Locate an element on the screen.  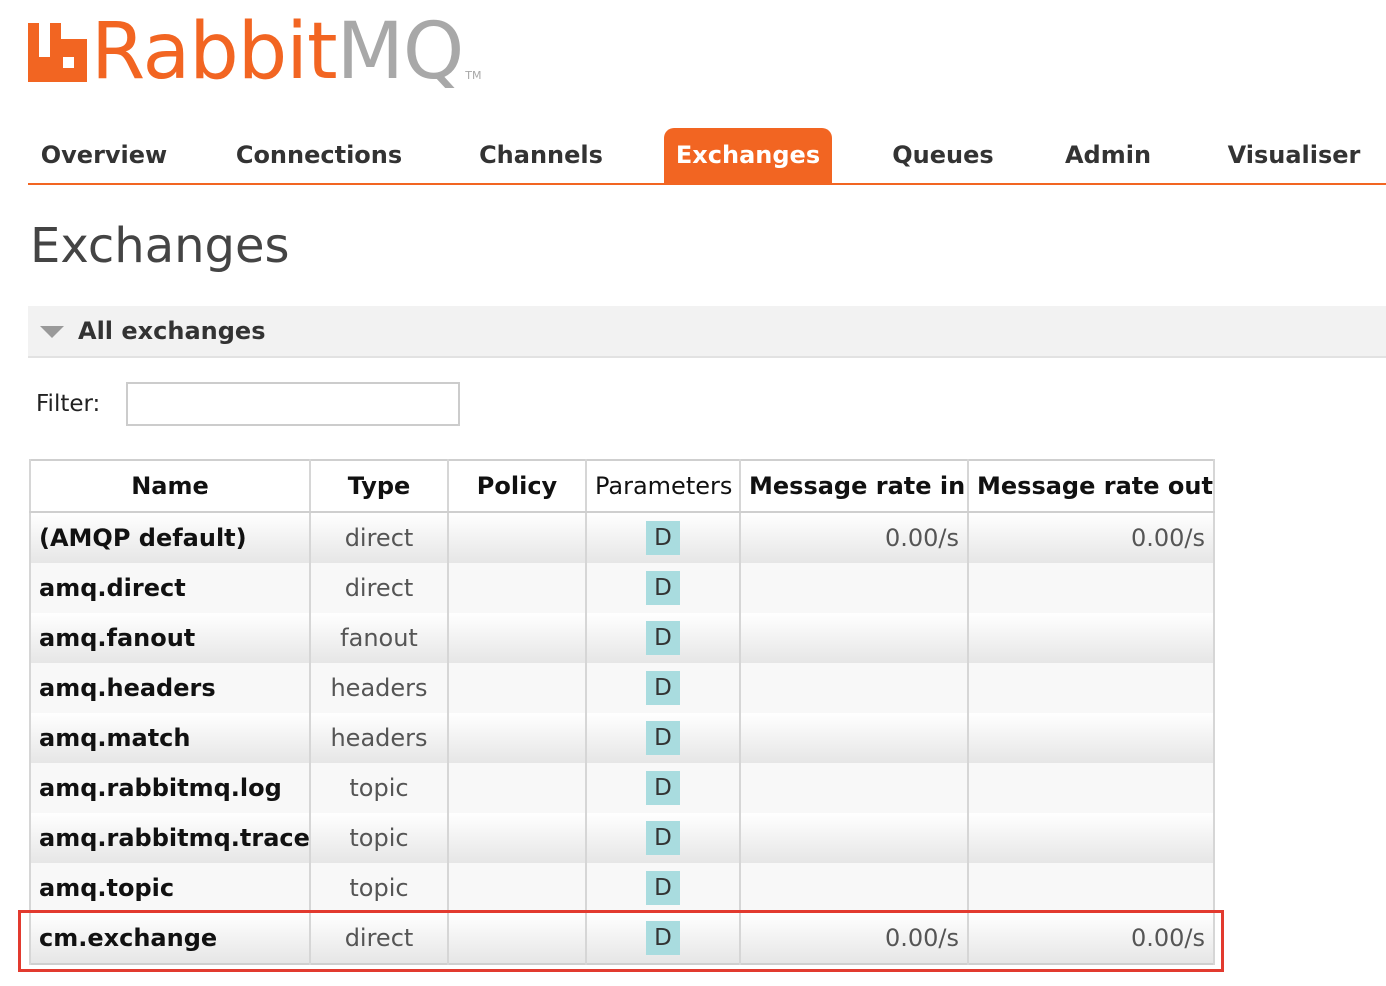
table-row: amq.direct direct D is located at coordinates (622, 588).